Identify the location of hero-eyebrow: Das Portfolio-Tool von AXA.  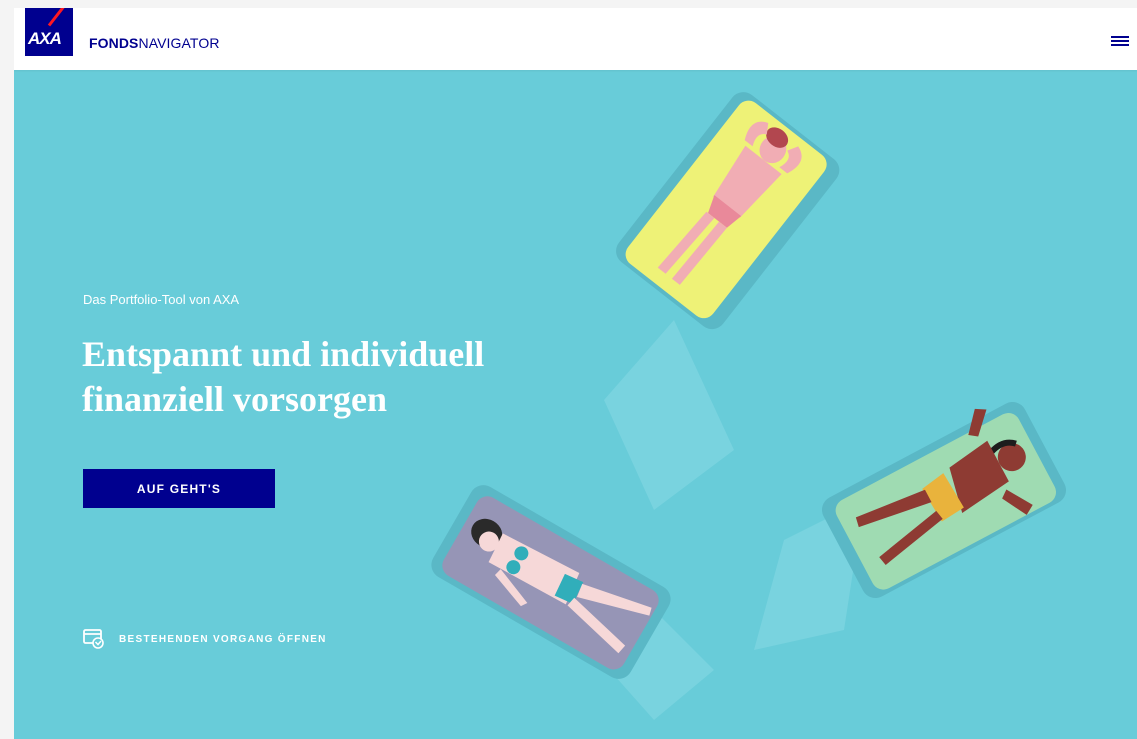
(161, 299).